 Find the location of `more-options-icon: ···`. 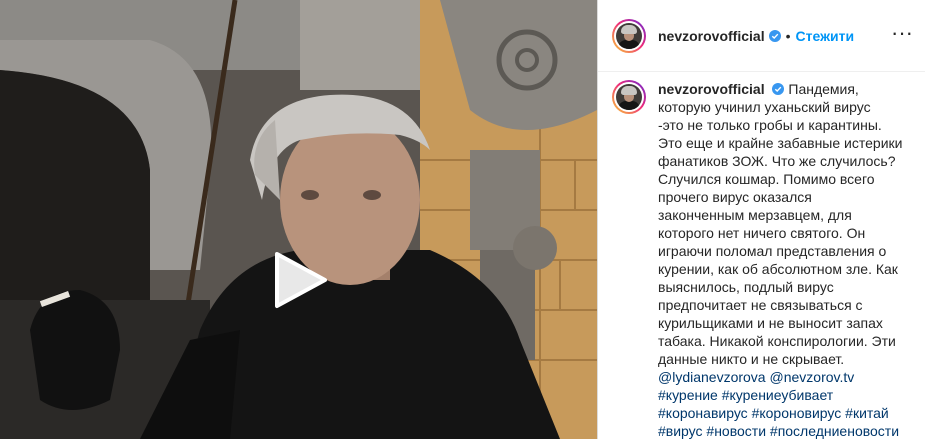

more-options-icon: ··· is located at coordinates (902, 33).